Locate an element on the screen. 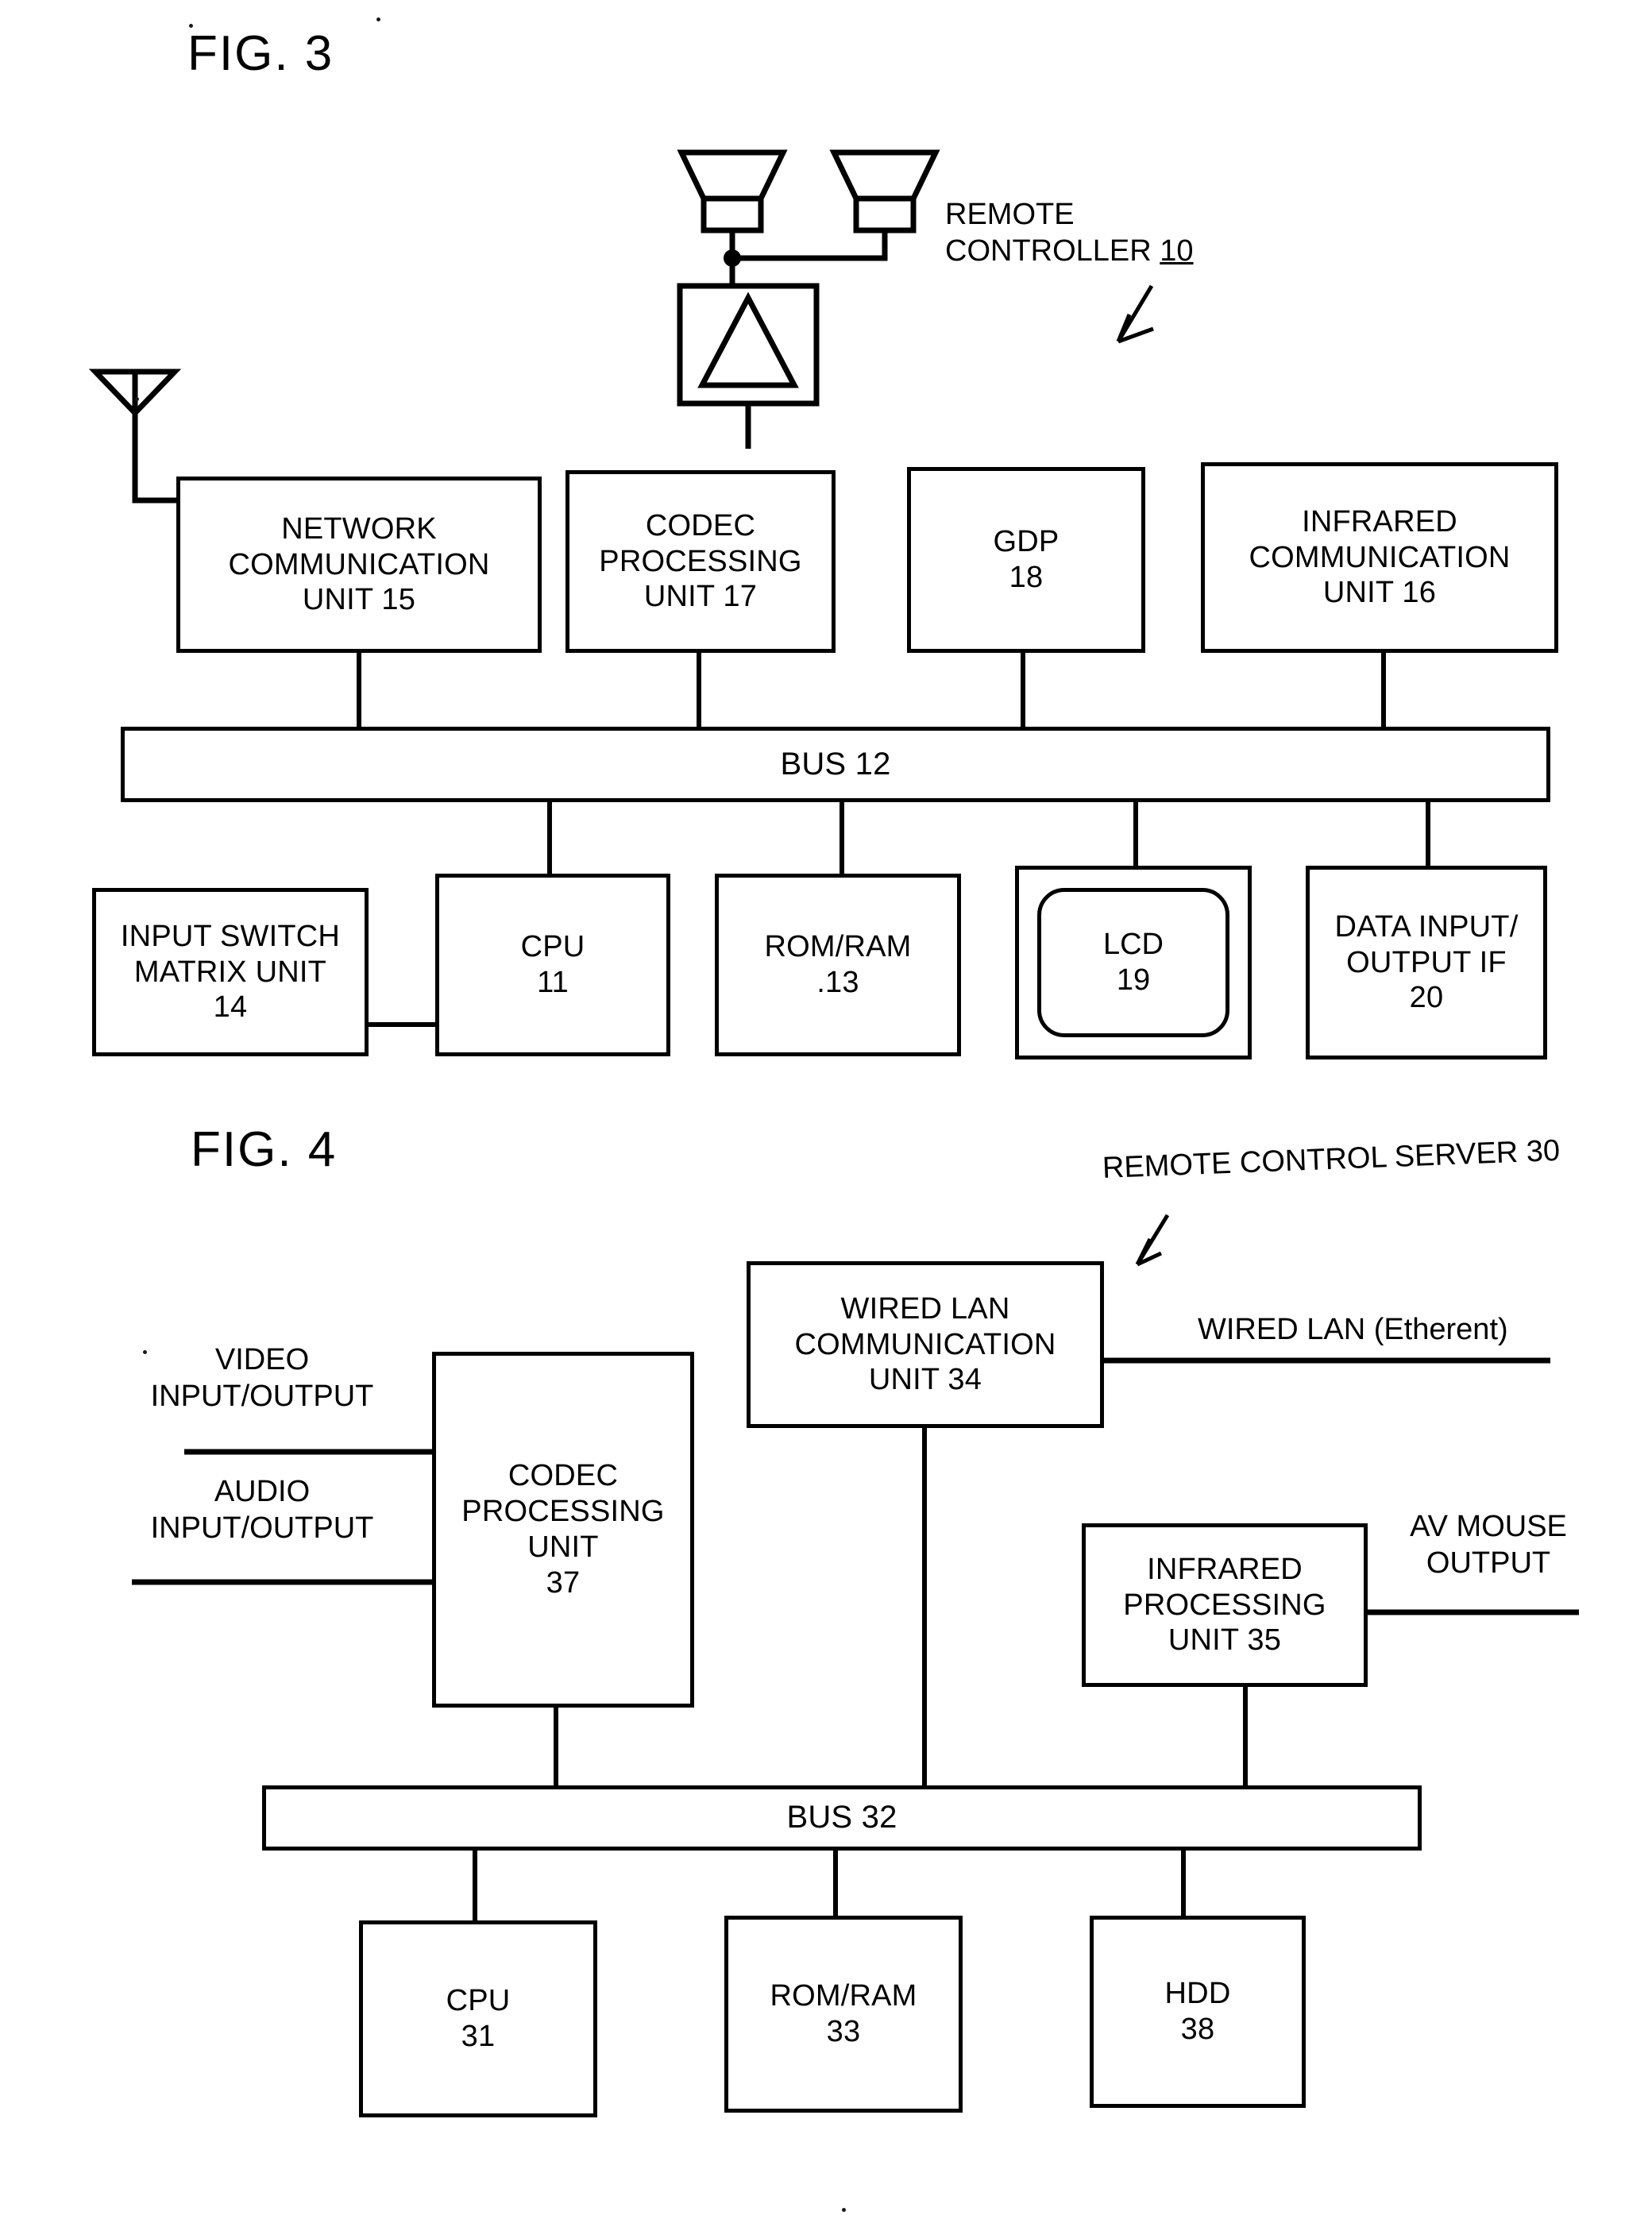 The image size is (1652, 2227). video-input-output-label: VIDEO INPUT/OUTPUT is located at coordinates (262, 1378).